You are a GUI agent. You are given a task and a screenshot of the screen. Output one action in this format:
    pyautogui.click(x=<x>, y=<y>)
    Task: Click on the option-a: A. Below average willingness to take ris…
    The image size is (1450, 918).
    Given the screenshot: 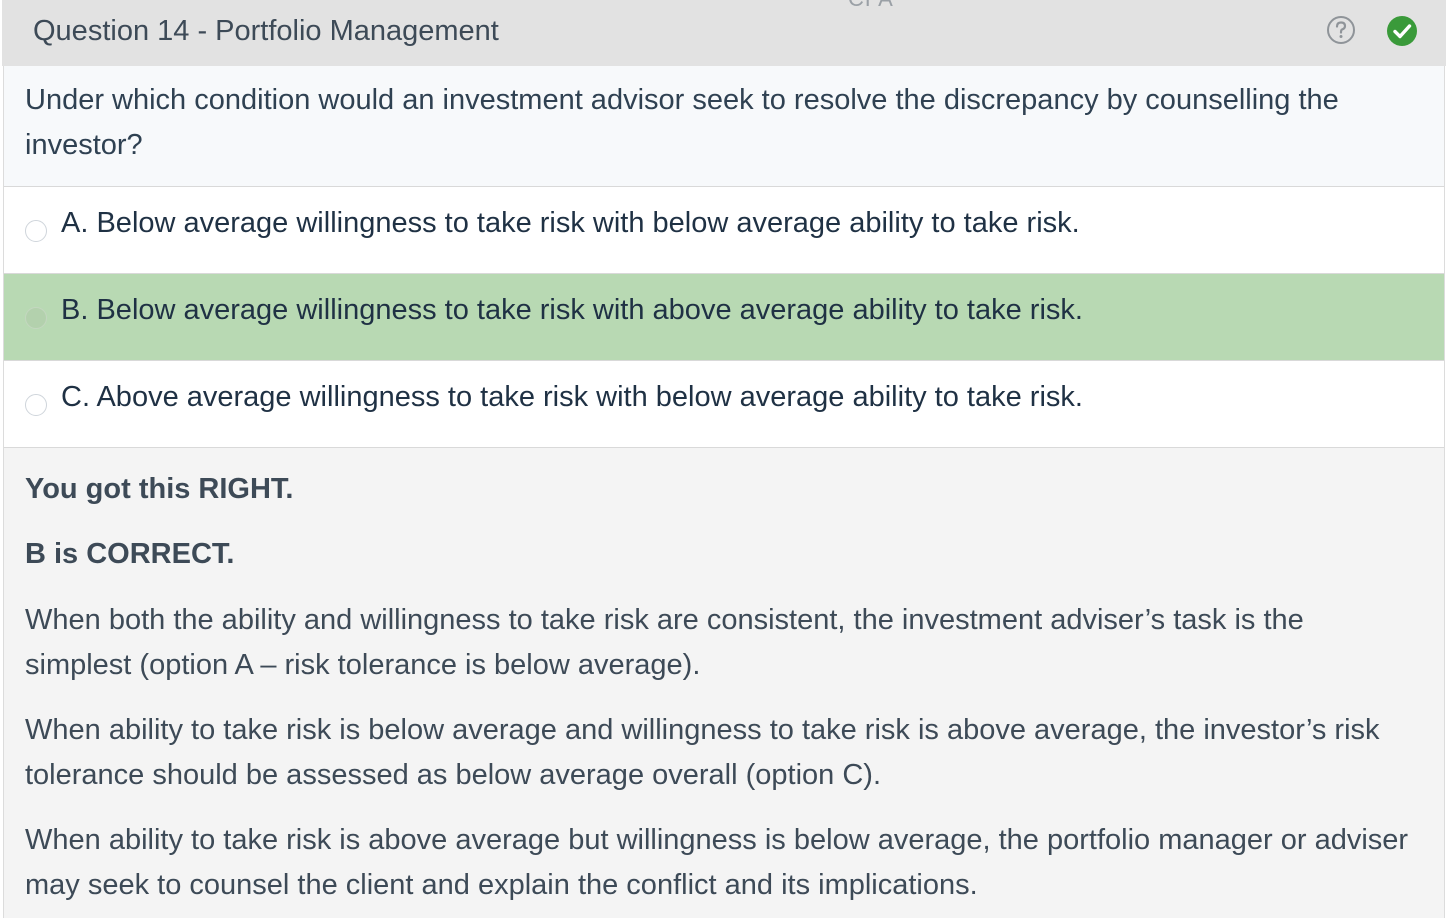 What is the action you would take?
    pyautogui.click(x=724, y=230)
    